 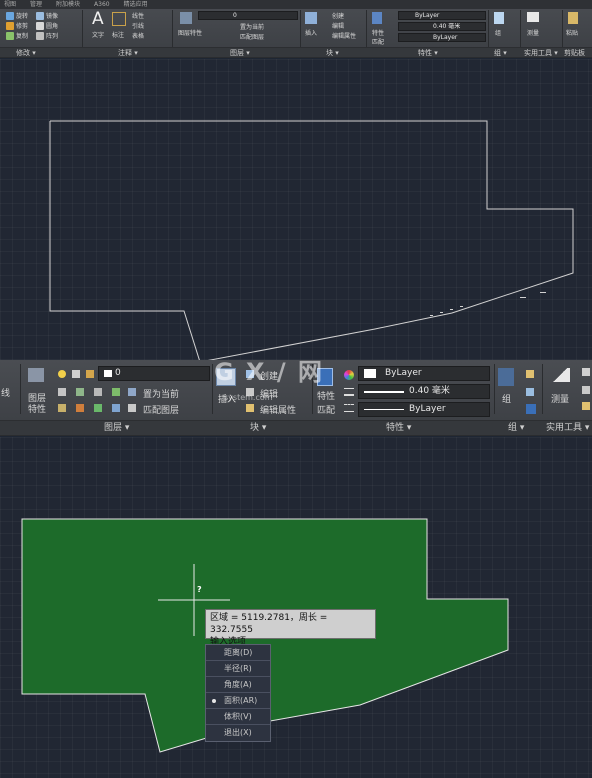 I want to click on group-label: 组, so click(x=498, y=32).